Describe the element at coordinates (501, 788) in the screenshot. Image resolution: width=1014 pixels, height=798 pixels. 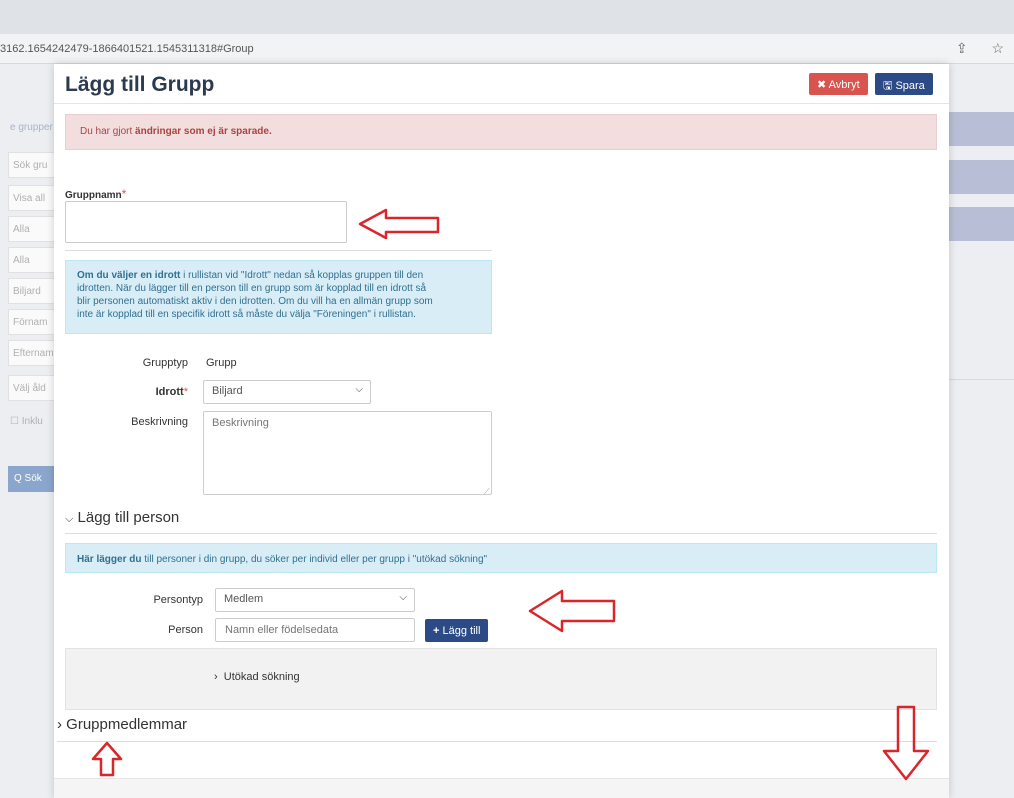
I see `modal-footer` at that location.